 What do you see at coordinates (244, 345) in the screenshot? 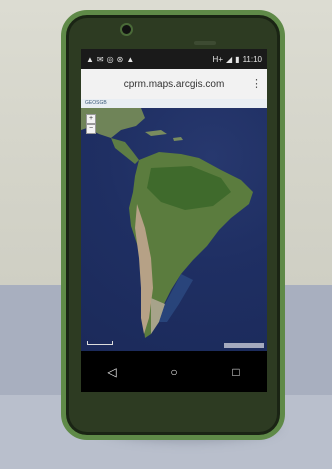
I see `map-attribution` at bounding box center [244, 345].